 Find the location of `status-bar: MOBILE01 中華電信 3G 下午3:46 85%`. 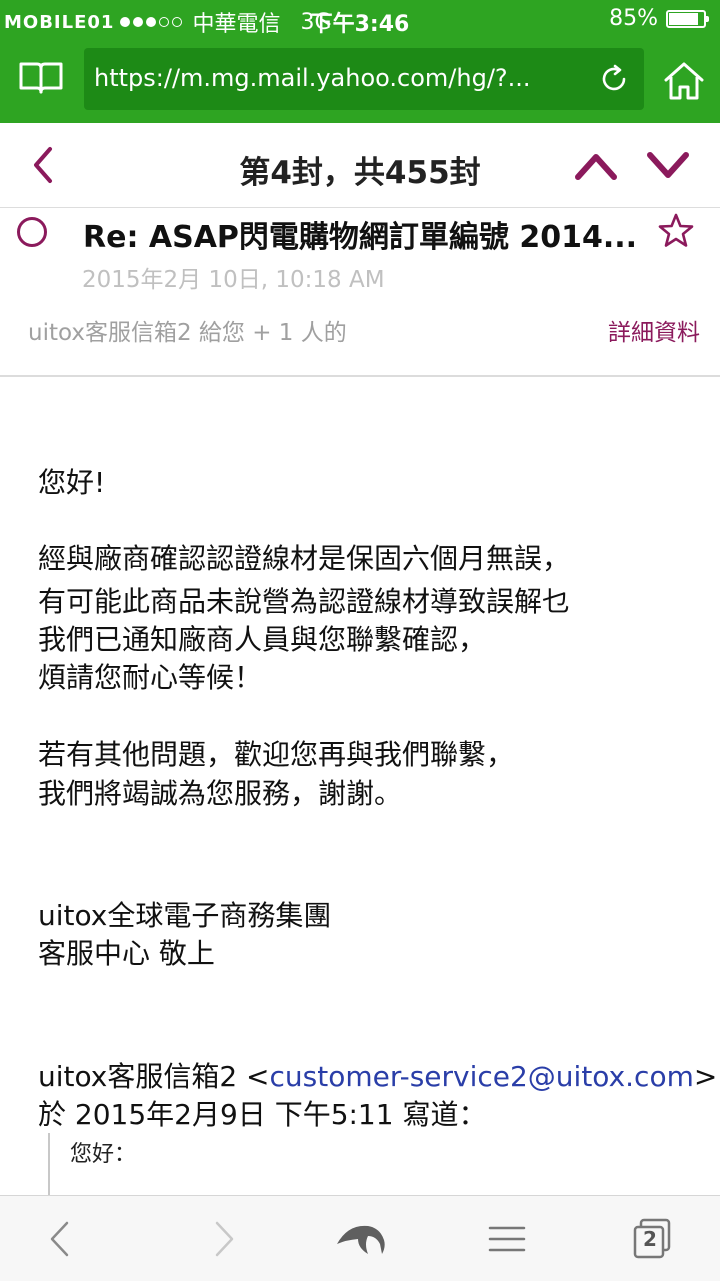

status-bar: MOBILE01 中華電信 3G 下午3:46 85% is located at coordinates (360, 20).